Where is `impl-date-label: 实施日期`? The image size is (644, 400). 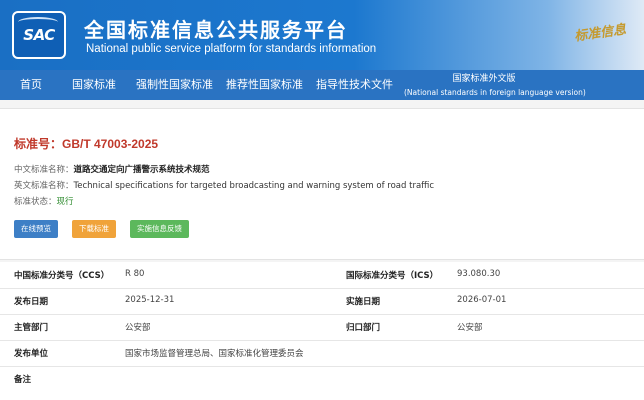
impl-date-label: 实施日期 is located at coordinates (363, 302).